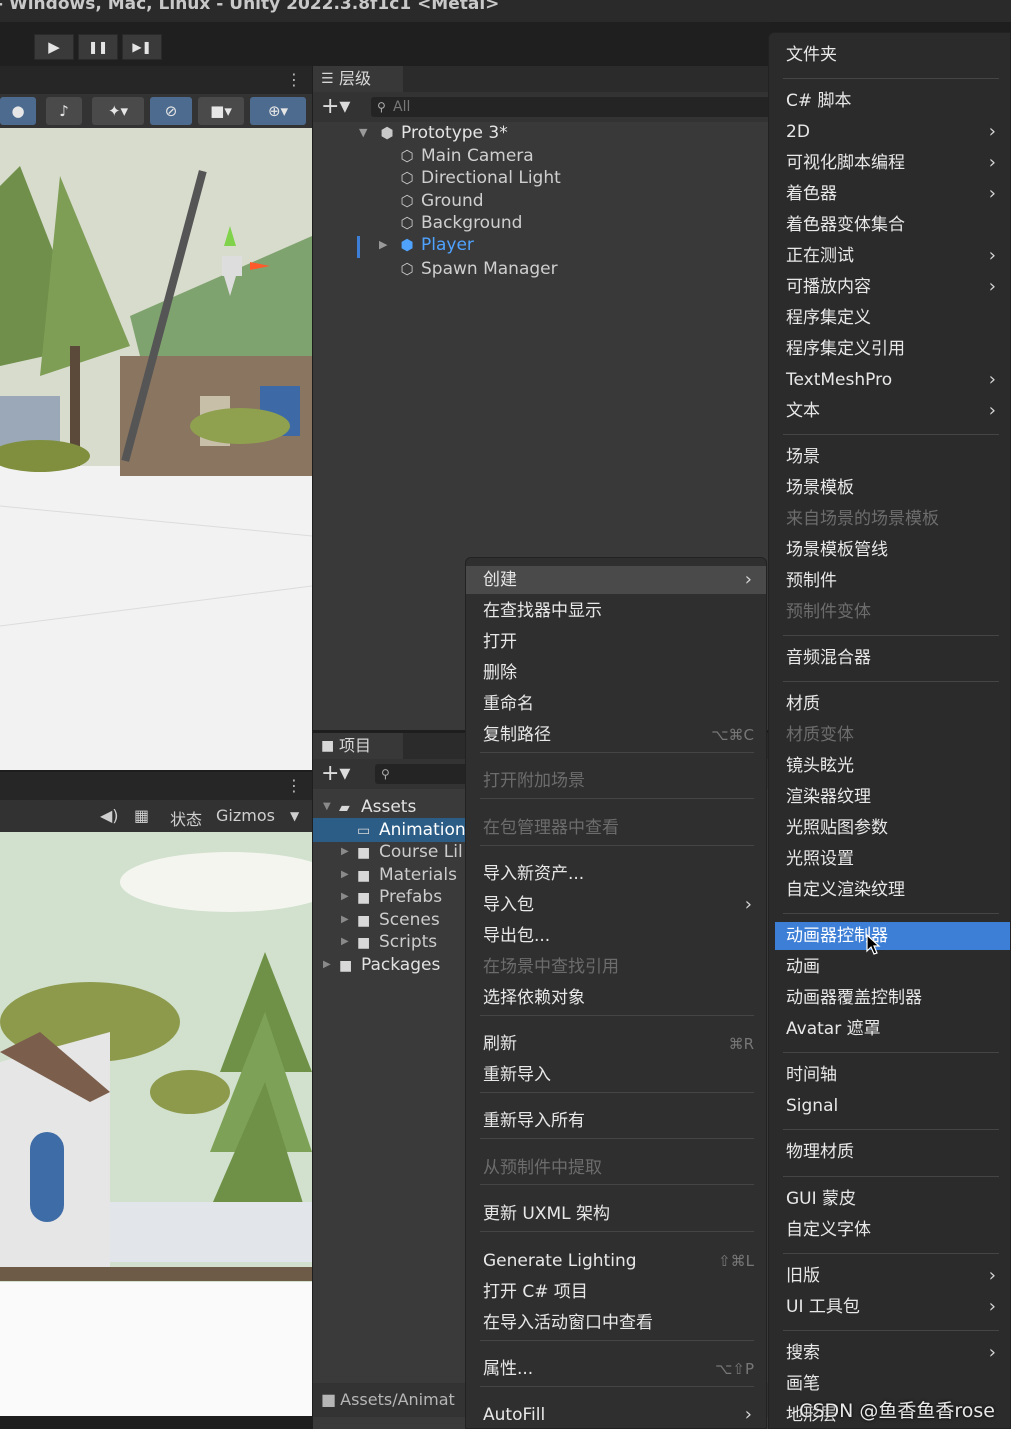 The height and width of the screenshot is (1429, 1011). I want to click on context-menu-item: 导入包 ›, so click(616, 905).